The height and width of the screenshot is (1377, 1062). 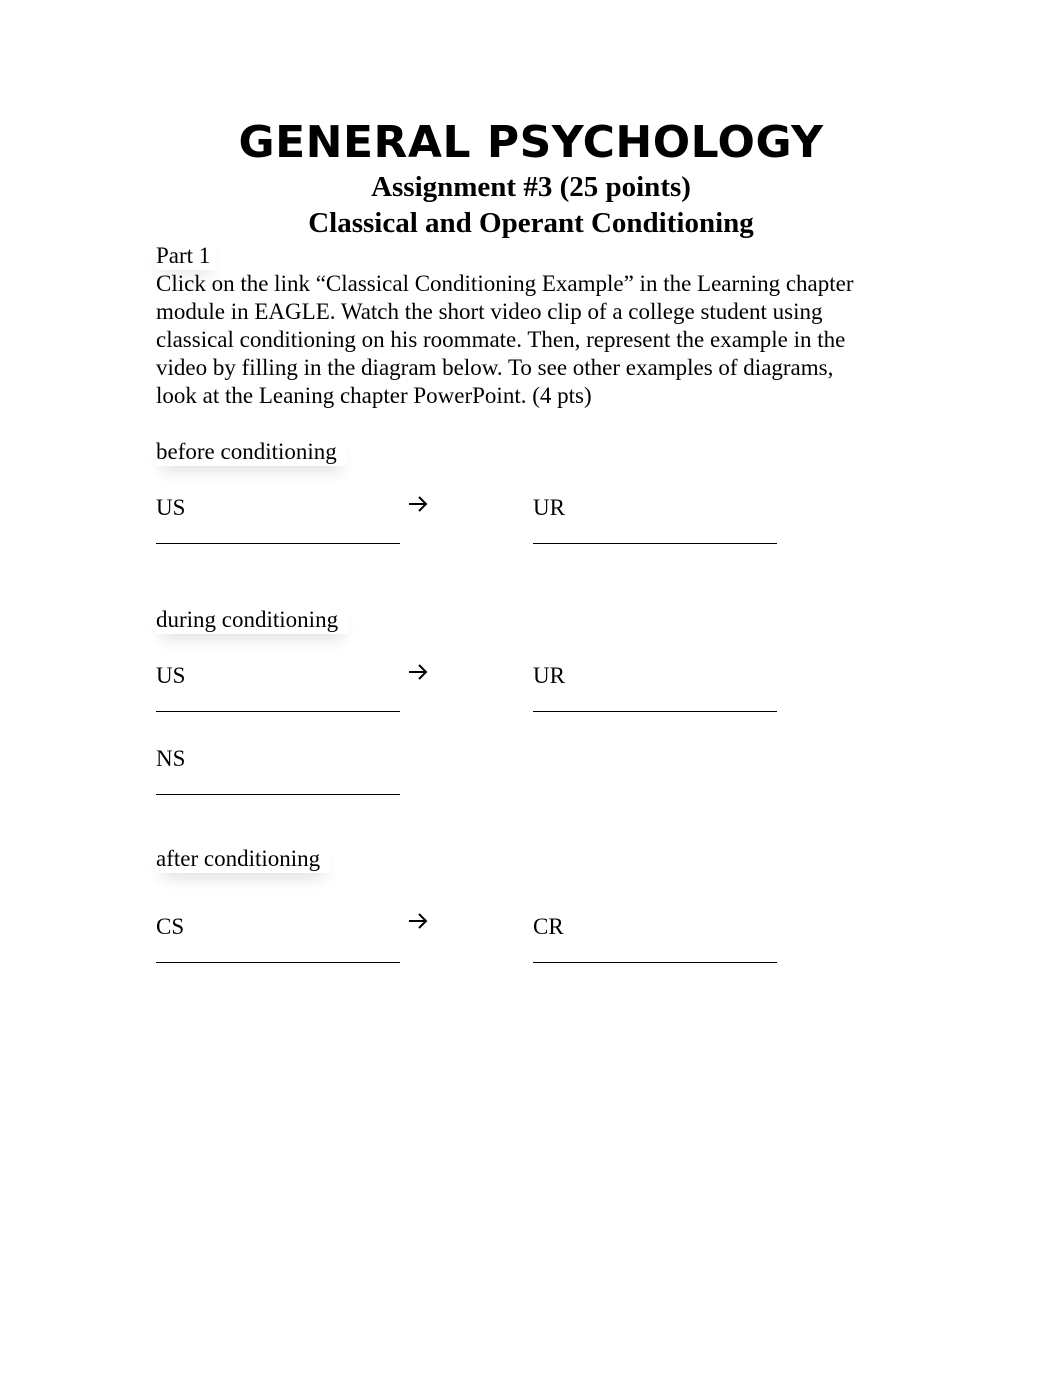 What do you see at coordinates (278, 794) in the screenshot?
I see `answer-blank-ns` at bounding box center [278, 794].